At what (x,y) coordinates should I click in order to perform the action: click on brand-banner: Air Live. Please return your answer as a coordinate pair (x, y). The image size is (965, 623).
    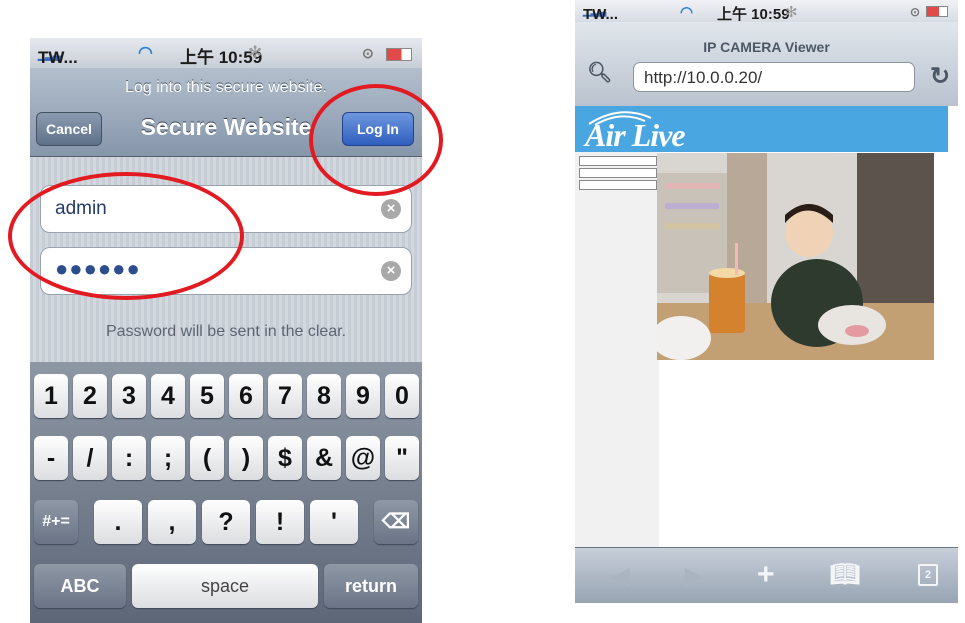
    Looking at the image, I should click on (761, 129).